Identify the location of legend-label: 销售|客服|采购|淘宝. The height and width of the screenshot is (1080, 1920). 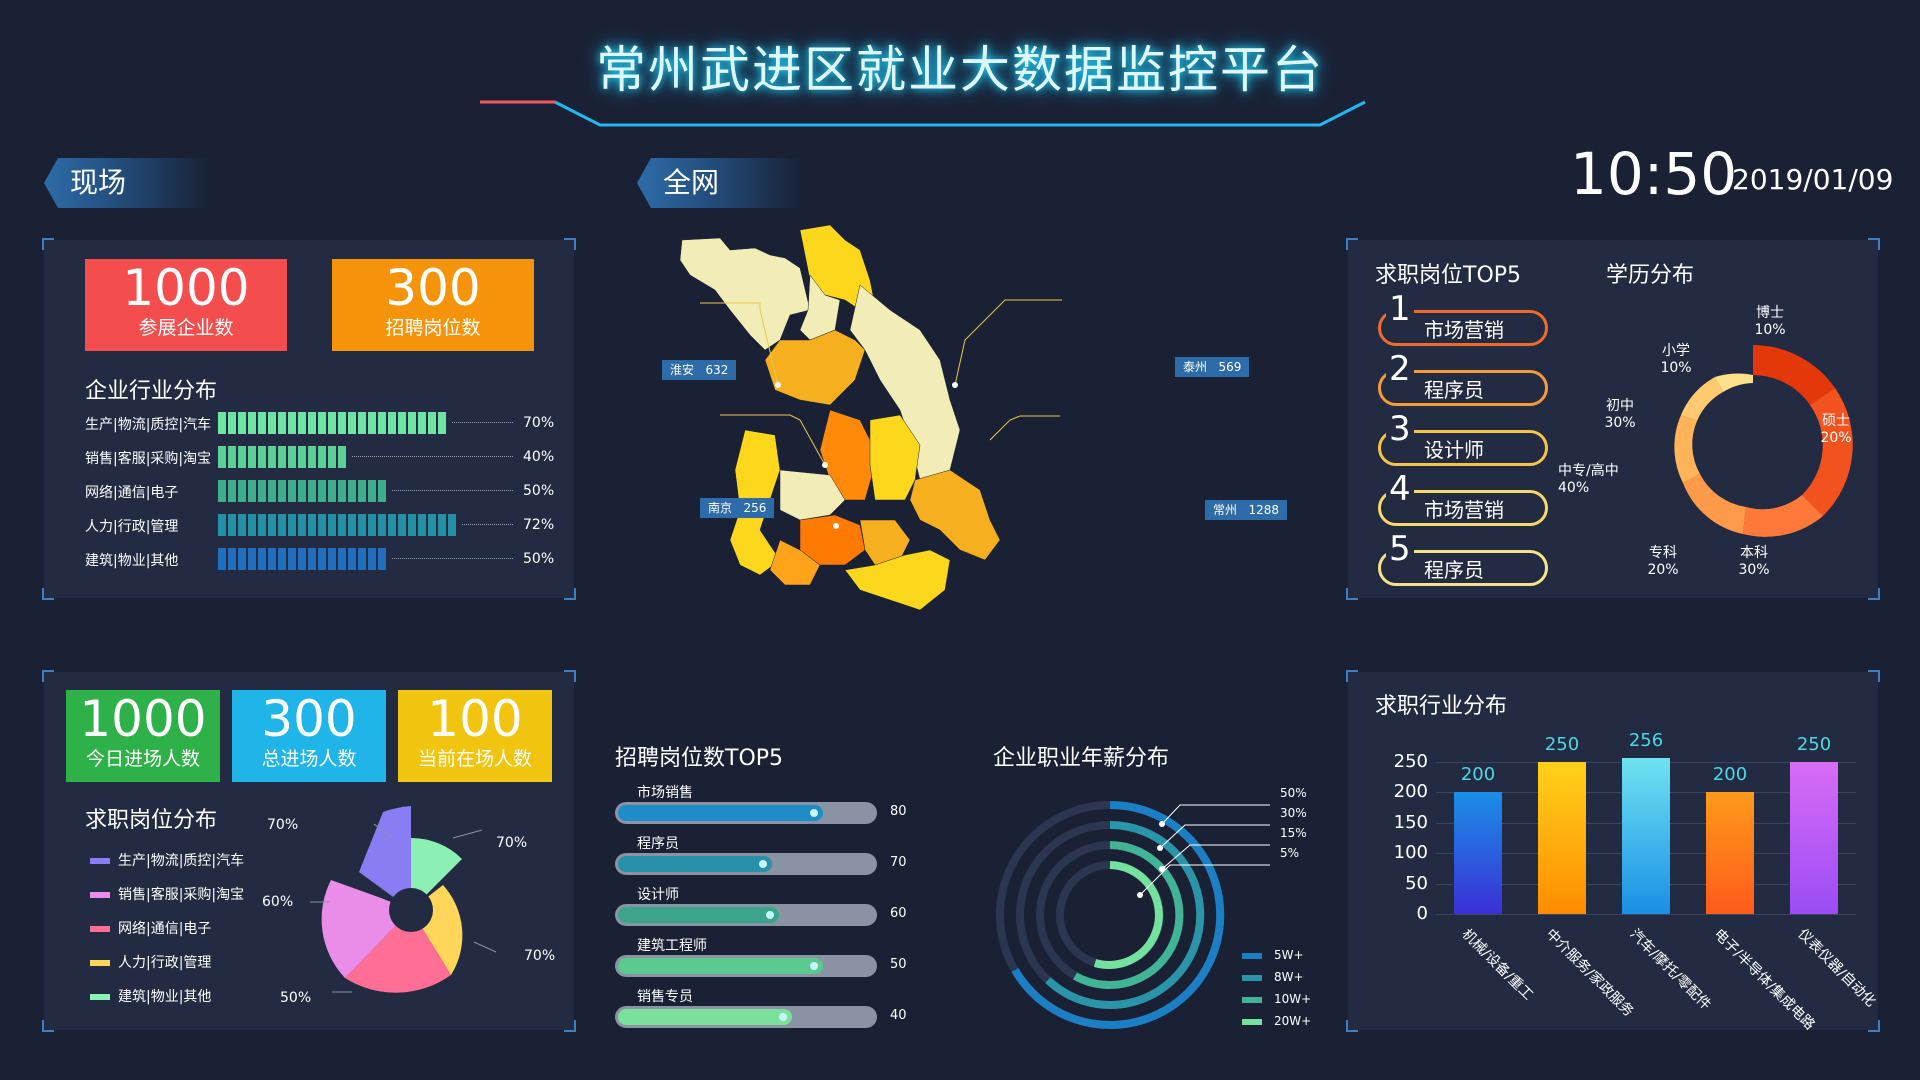
(181, 895).